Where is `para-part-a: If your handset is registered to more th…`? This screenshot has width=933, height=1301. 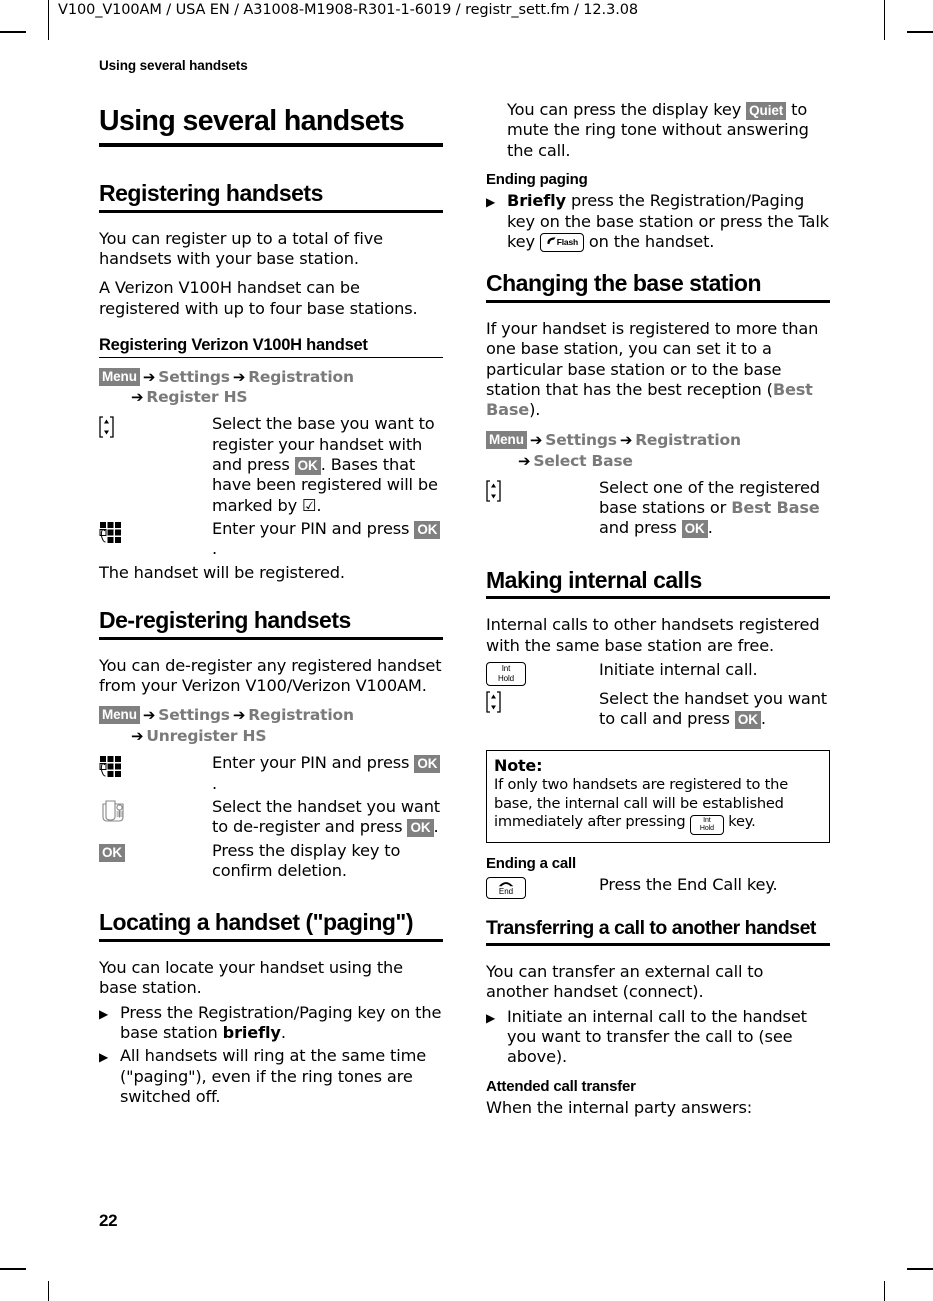 para-part-a: If your handset is registered to more th… is located at coordinates (652, 359).